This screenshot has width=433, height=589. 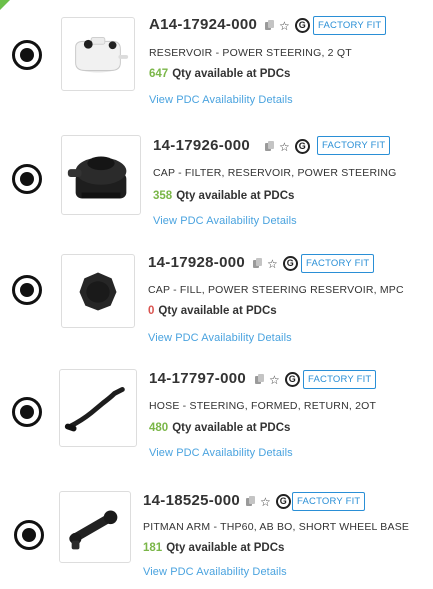 What do you see at coordinates (98, 291) in the screenshot?
I see `part-image-fill-cap` at bounding box center [98, 291].